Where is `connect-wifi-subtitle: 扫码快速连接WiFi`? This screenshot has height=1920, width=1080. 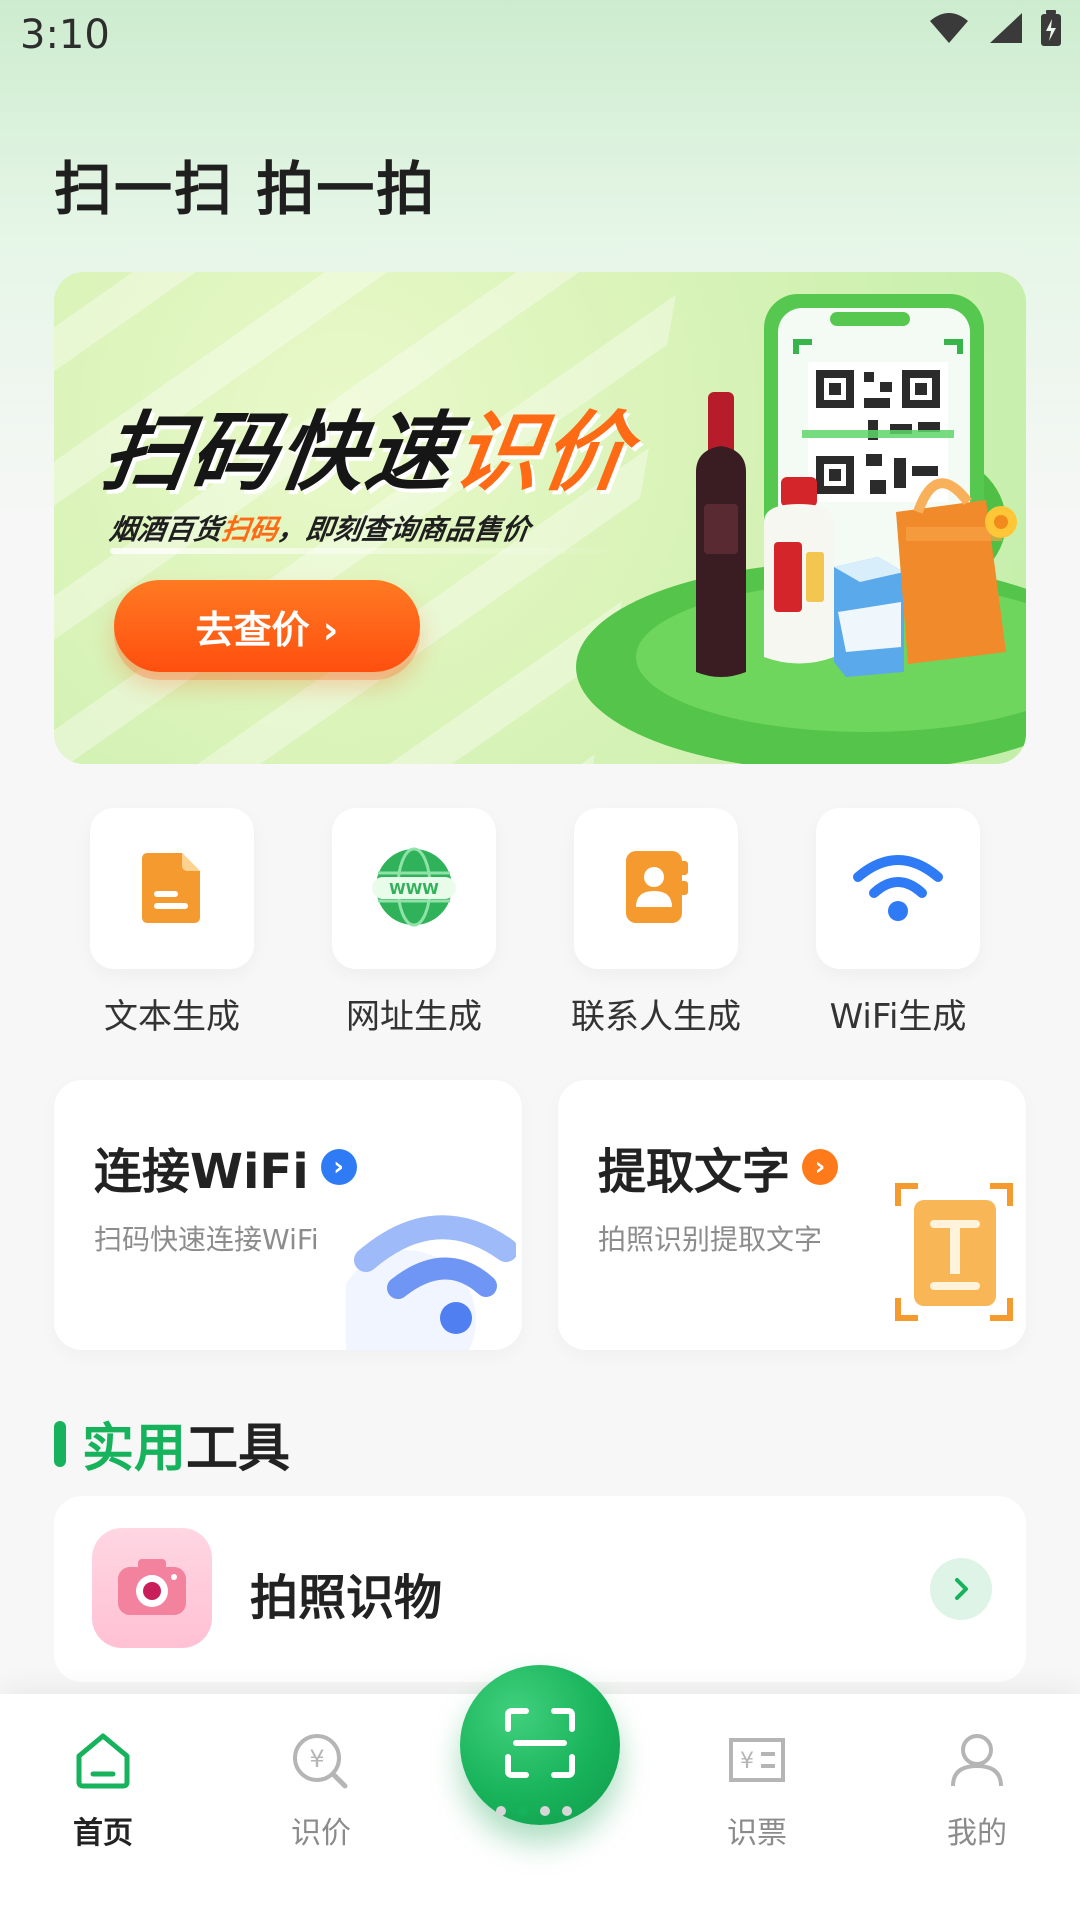 connect-wifi-subtitle: 扫码快速连接WiFi is located at coordinates (206, 1239).